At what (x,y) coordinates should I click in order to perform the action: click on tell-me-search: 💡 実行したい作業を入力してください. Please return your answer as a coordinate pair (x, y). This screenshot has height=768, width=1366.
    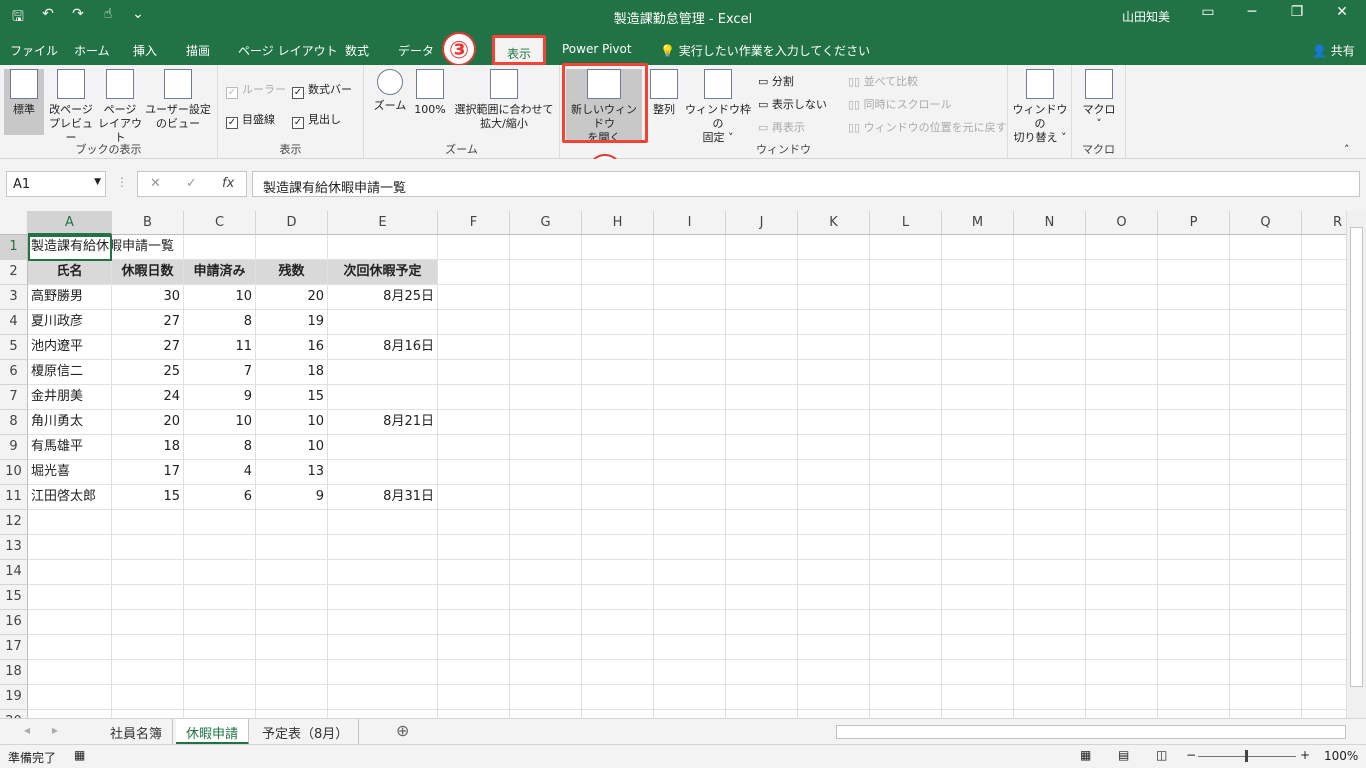
    Looking at the image, I should click on (765, 50).